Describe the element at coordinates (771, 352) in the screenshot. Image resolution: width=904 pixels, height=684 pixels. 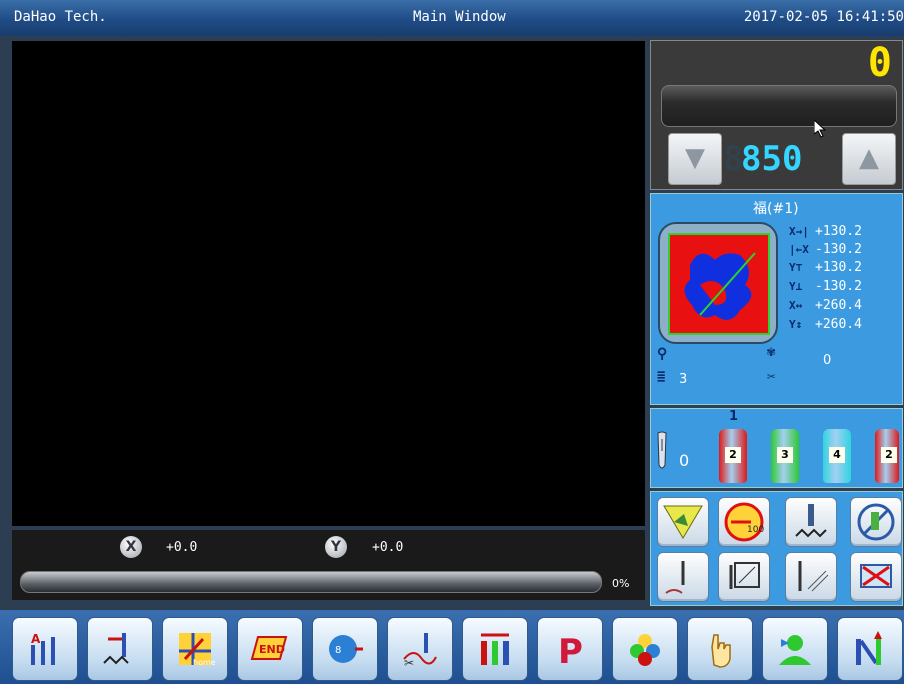
I see `stitch-icon: ✾` at that location.